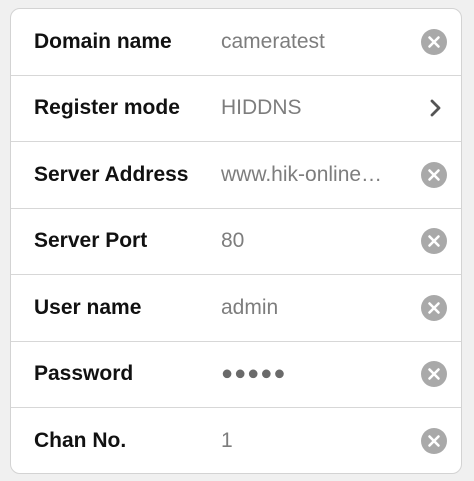 Image resolution: width=474 pixels, height=481 pixels. What do you see at coordinates (319, 308) in the screenshot?
I see `user-name-field: admin` at bounding box center [319, 308].